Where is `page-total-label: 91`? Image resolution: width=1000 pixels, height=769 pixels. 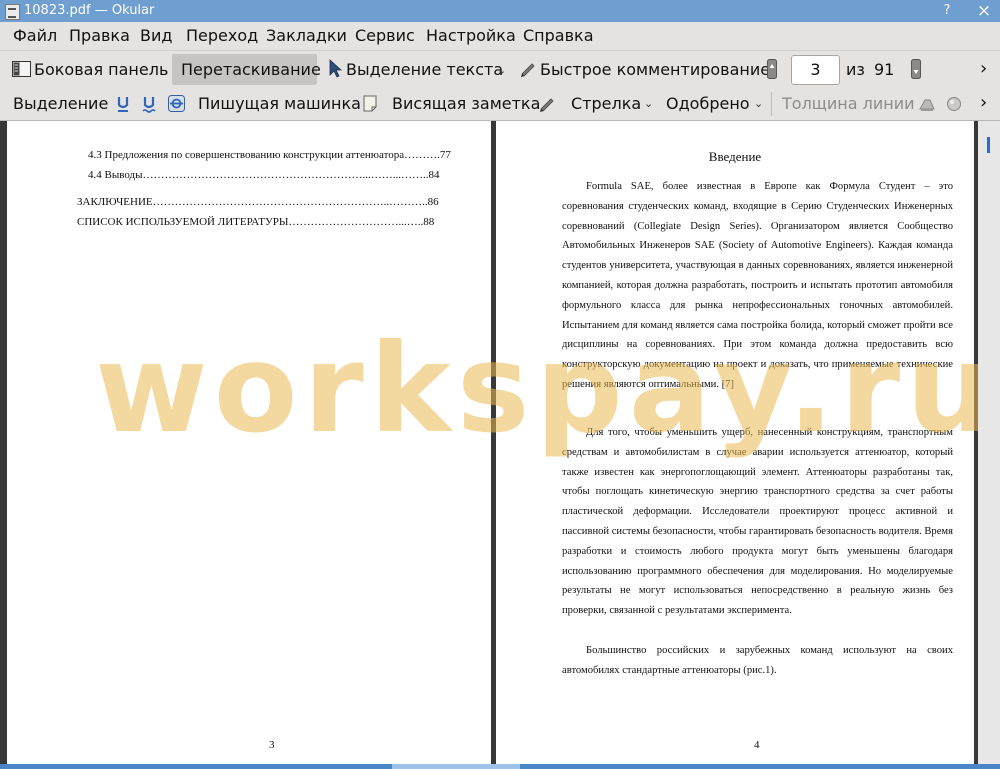
page-total-label: 91 is located at coordinates (884, 69).